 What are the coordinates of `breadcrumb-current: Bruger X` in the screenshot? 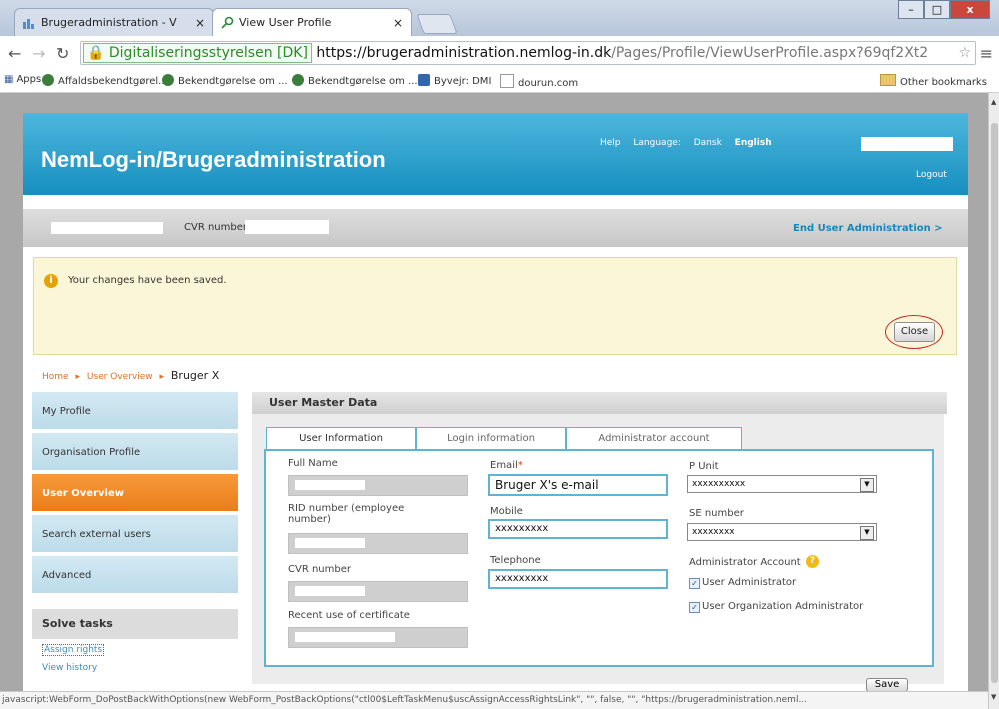 It's located at (195, 375).